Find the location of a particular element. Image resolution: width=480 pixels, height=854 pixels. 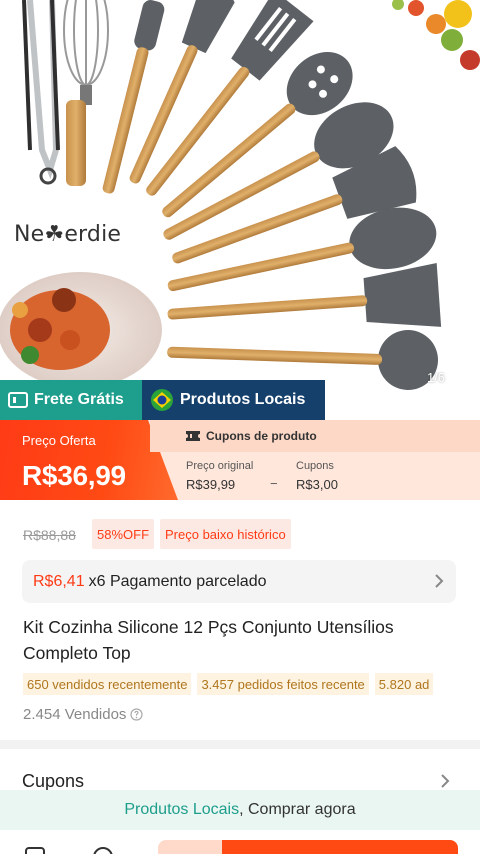

coupons-label: Cupons is located at coordinates (53, 781).